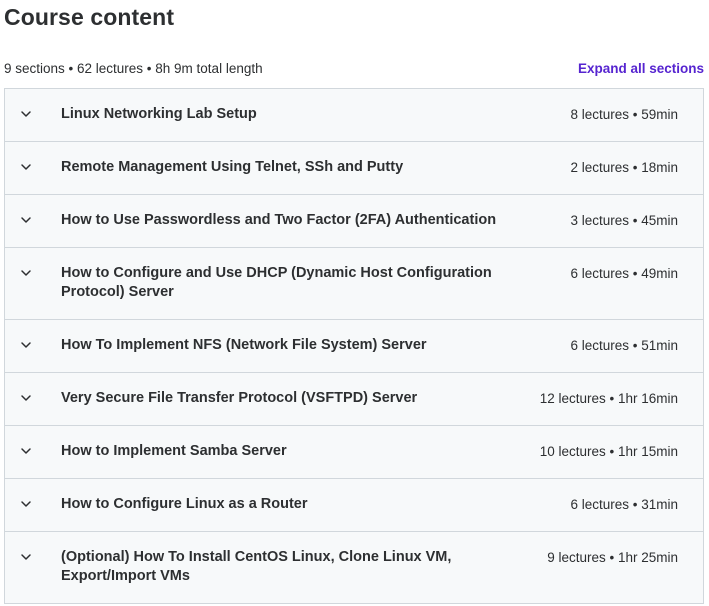 The height and width of the screenshot is (606, 709). Describe the element at coordinates (608, 451) in the screenshot. I see `section-info: 10 lectures • 1hr 15min` at that location.